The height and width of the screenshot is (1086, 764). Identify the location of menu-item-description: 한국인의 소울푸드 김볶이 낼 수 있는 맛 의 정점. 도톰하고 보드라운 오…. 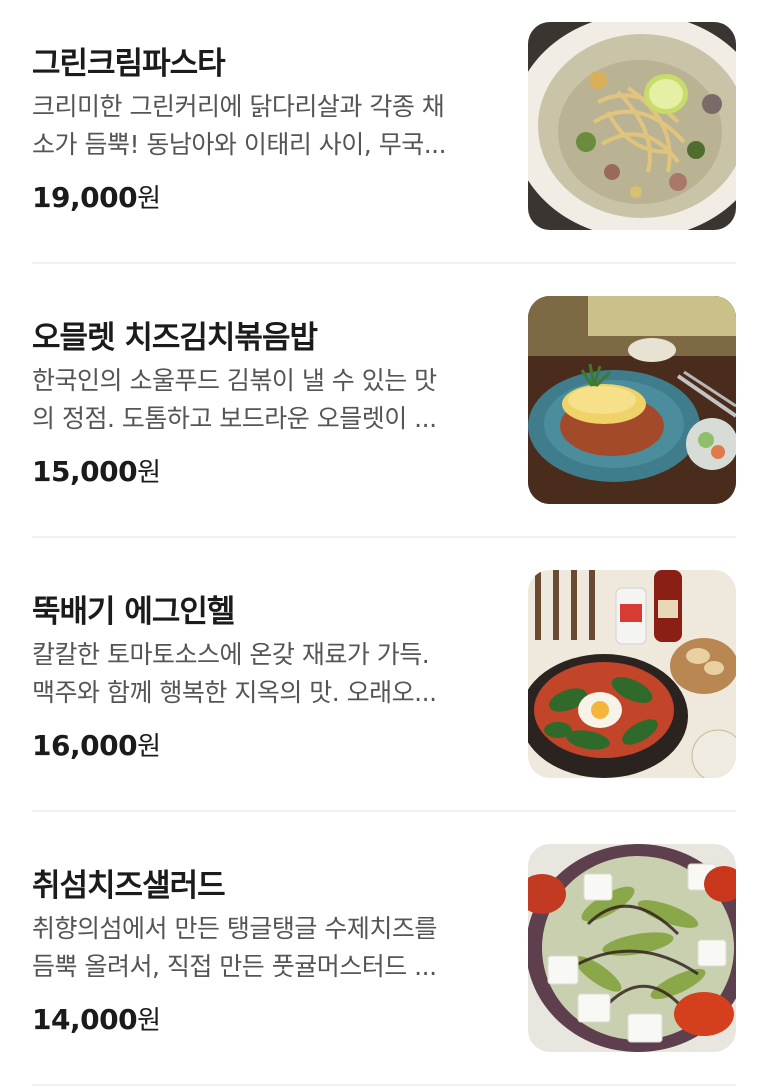
(267, 400).